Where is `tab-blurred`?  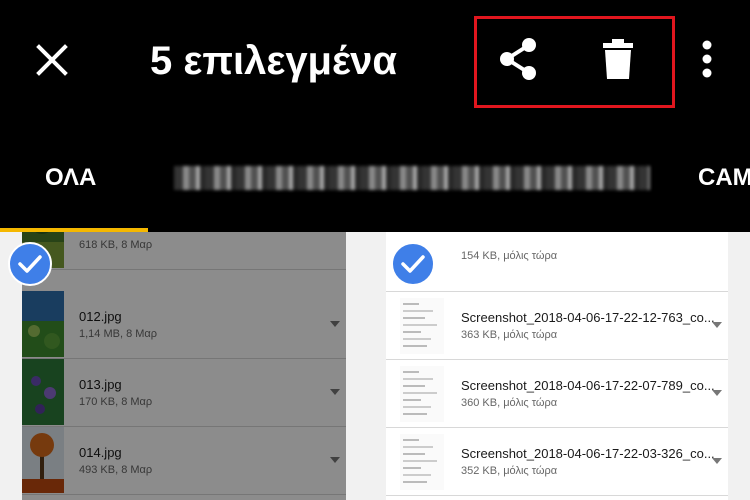
tab-blurred is located at coordinates (412, 178).